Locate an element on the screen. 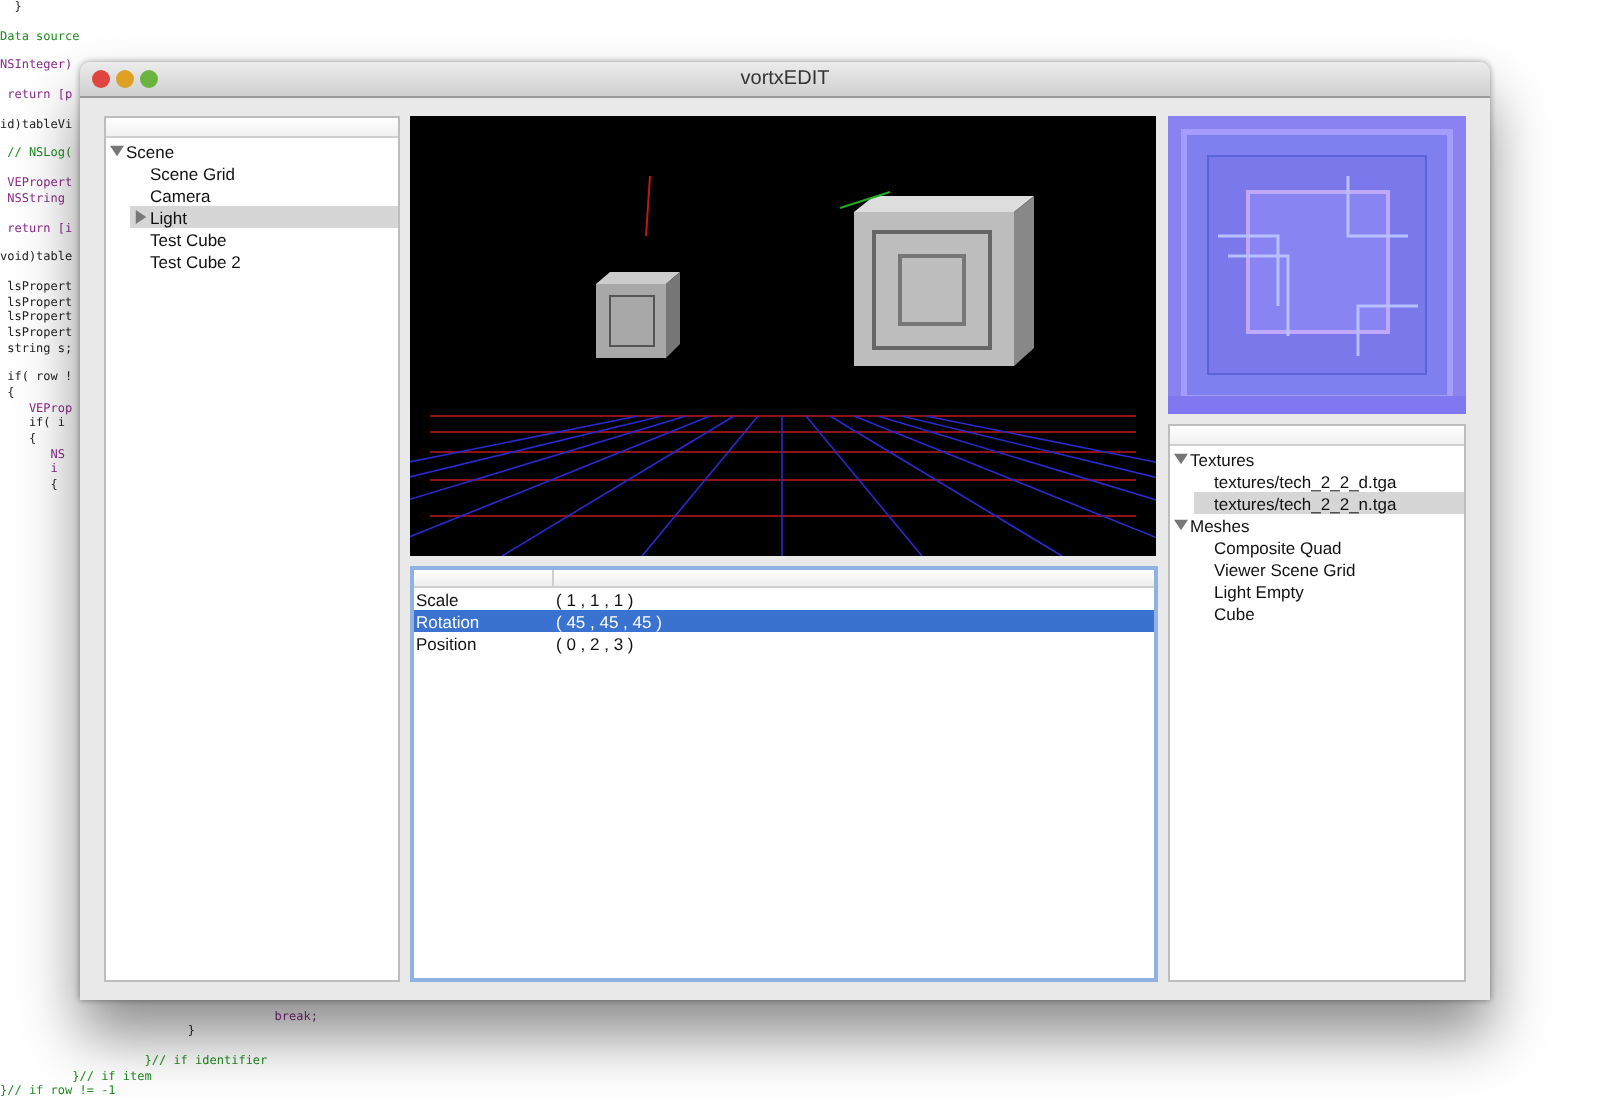 The image size is (1600, 1104). tree-item: Textures is located at coordinates (1317, 459).